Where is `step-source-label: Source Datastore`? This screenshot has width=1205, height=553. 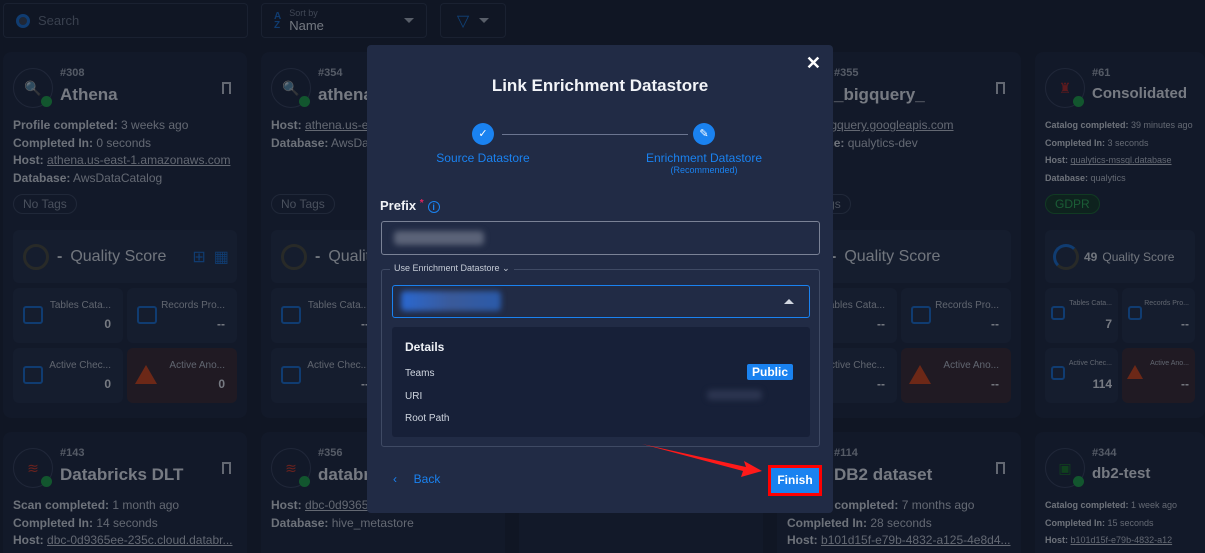 step-source-label: Source Datastore is located at coordinates (483, 158).